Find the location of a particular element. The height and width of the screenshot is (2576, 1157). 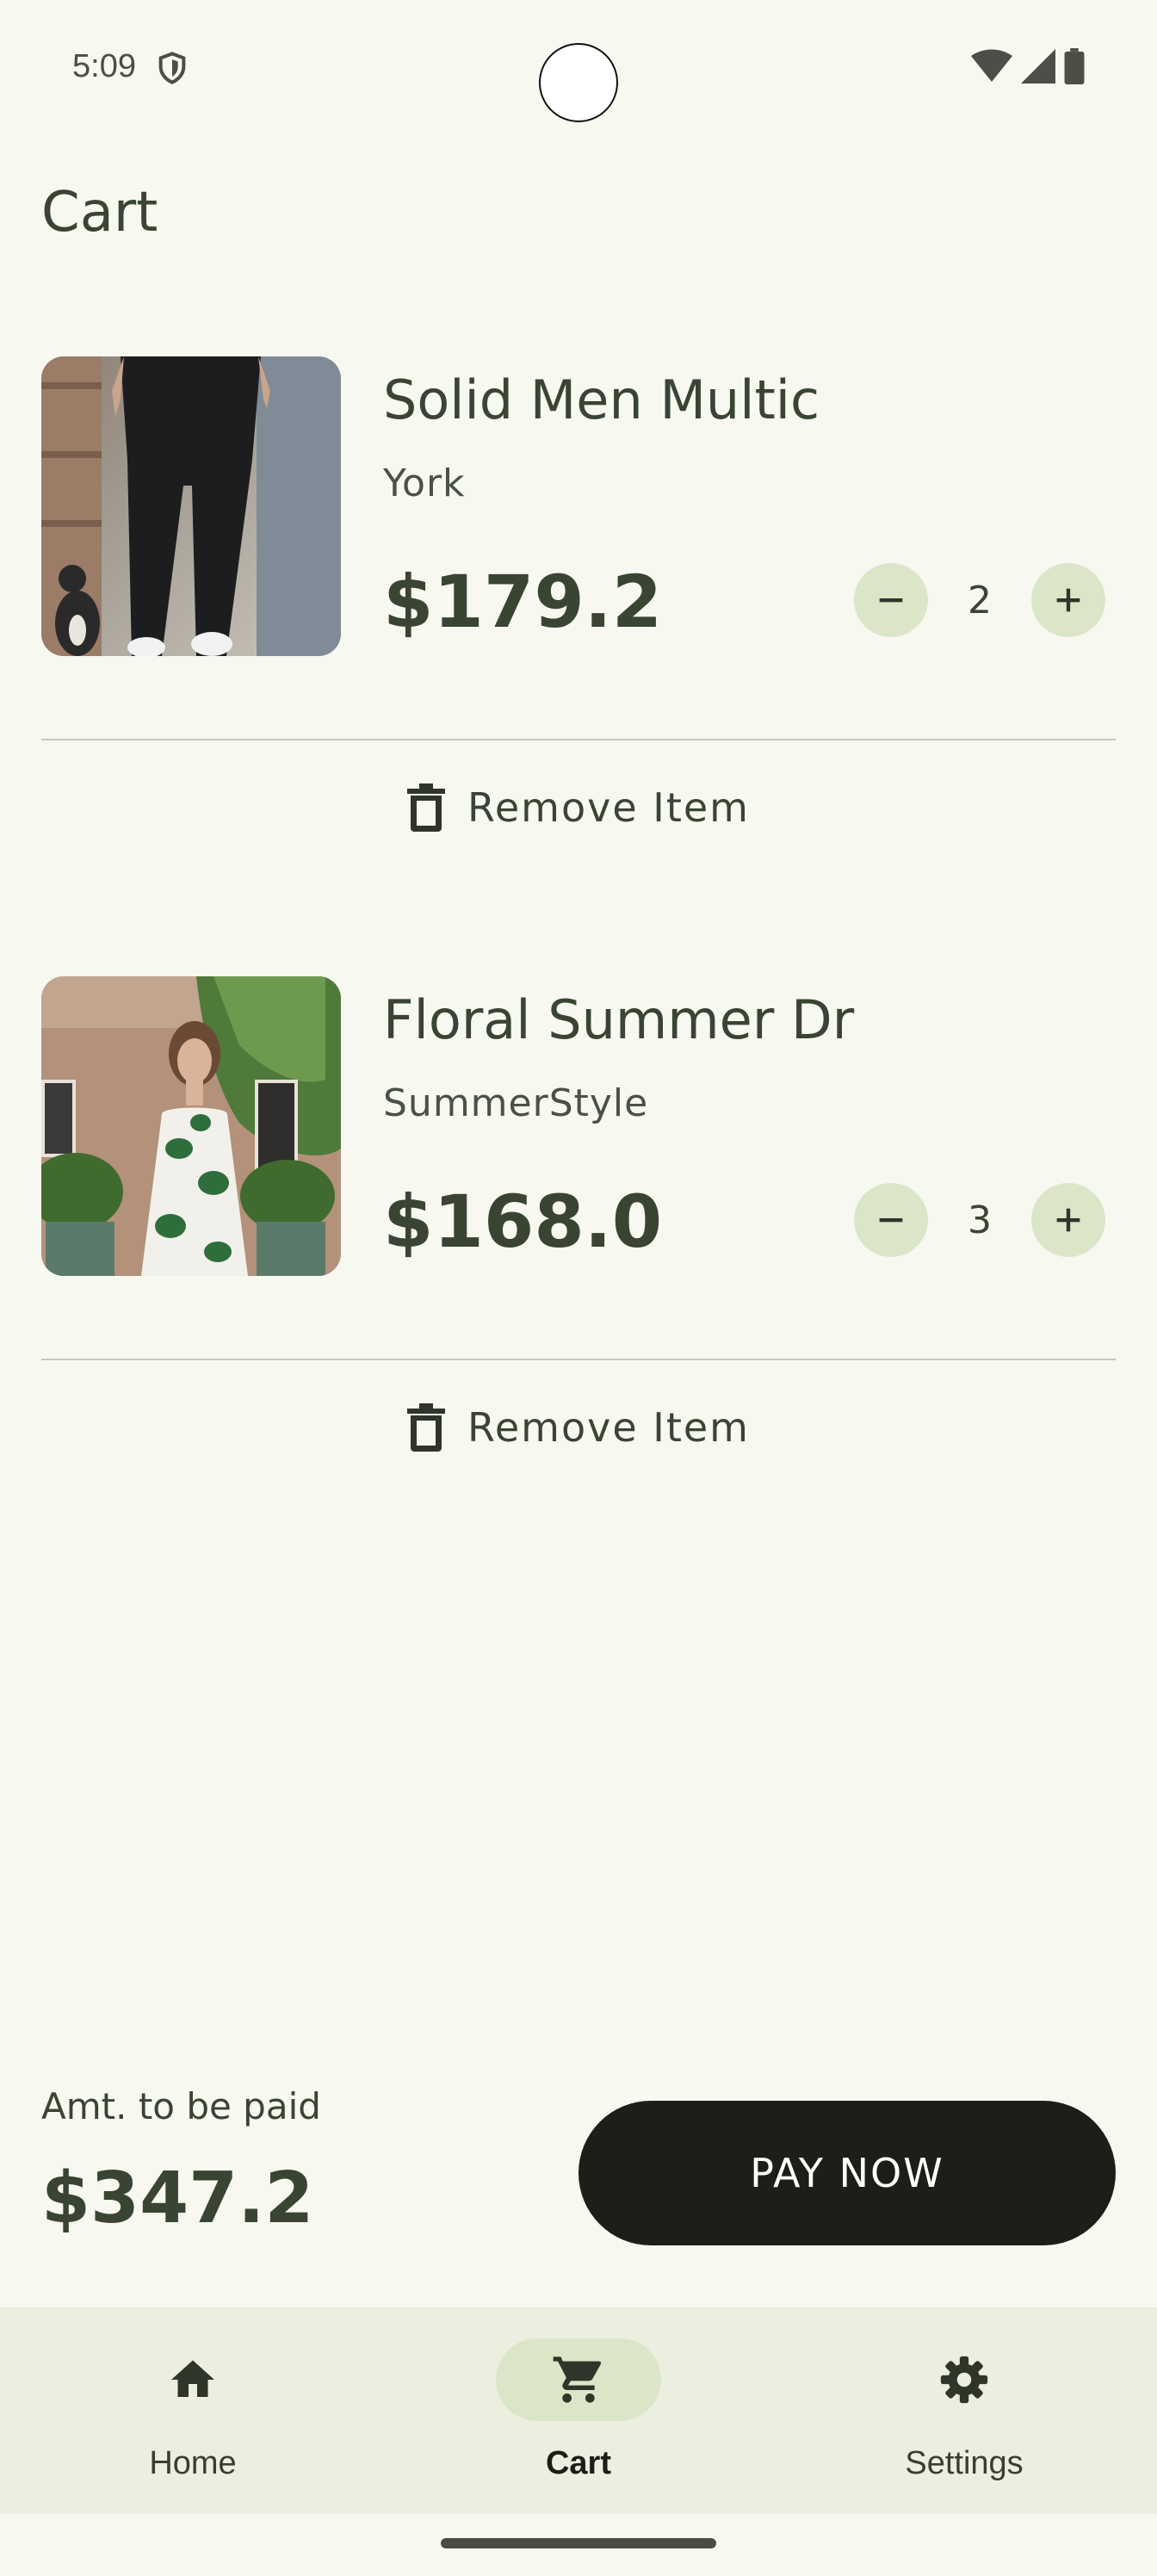

bottom-navigation: Home Cart Settings is located at coordinates (579, 2410).